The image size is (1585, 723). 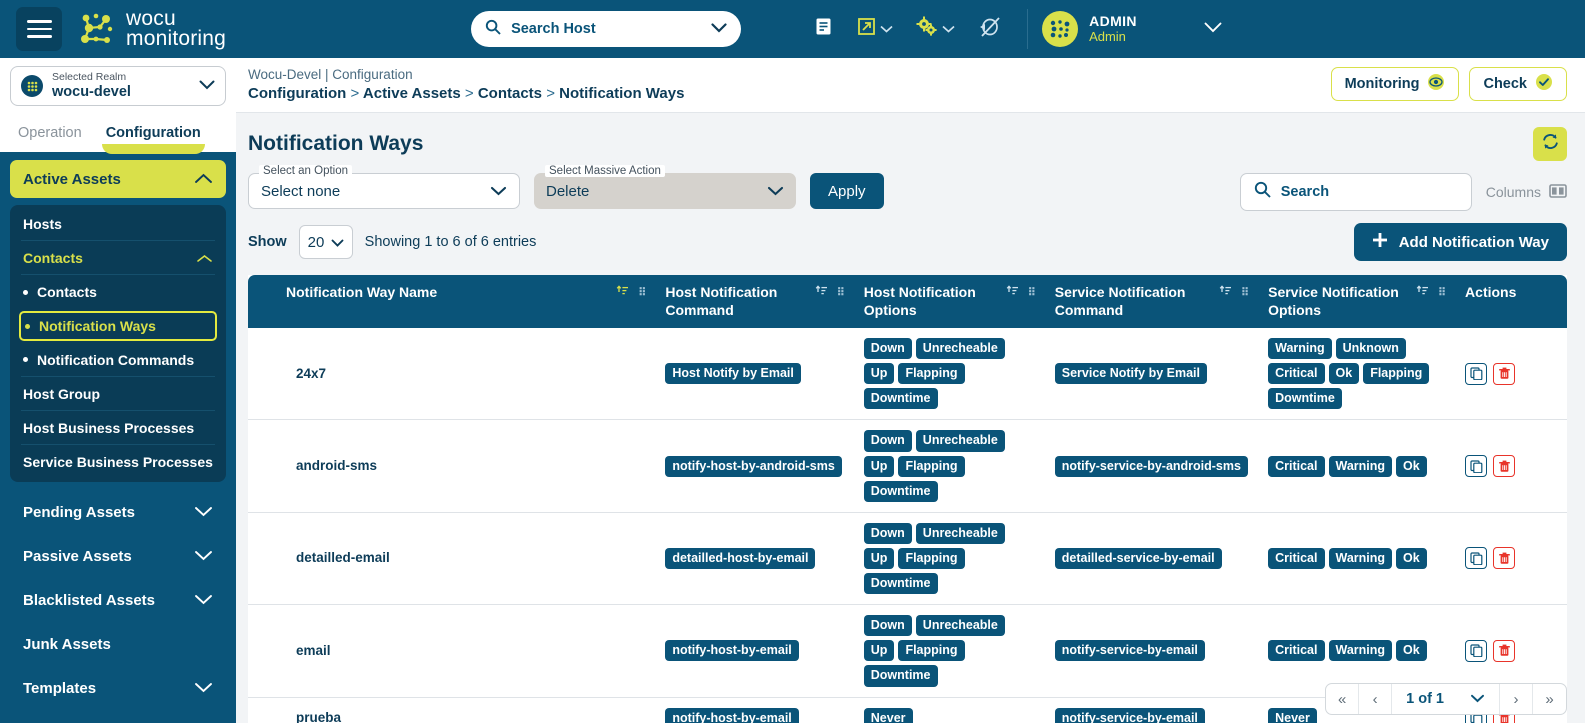 I want to click on sidebar-item-service-business-processes: Service Business Processes, so click(x=118, y=462).